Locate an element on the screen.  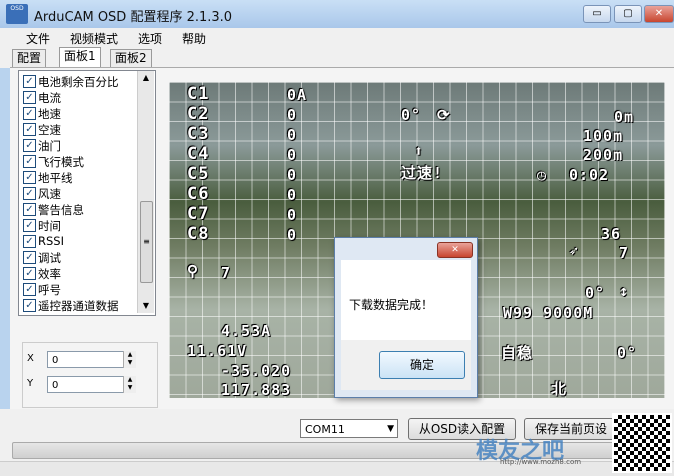
list-item: ✓ 调试 is located at coordinates (80, 257).